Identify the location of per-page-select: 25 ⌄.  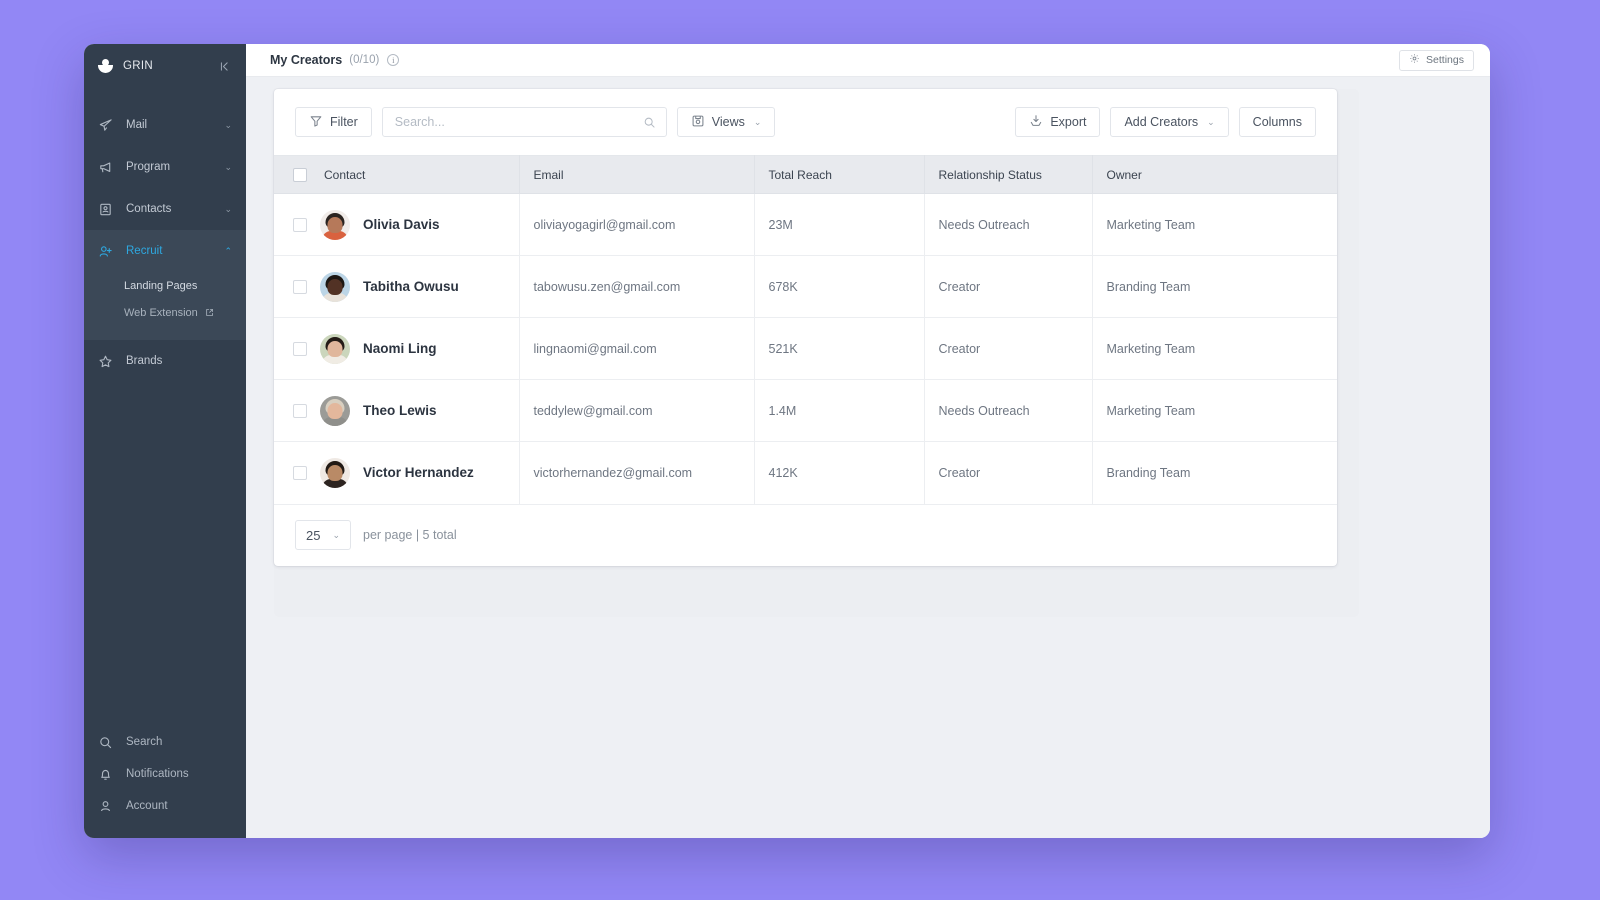
(323, 535).